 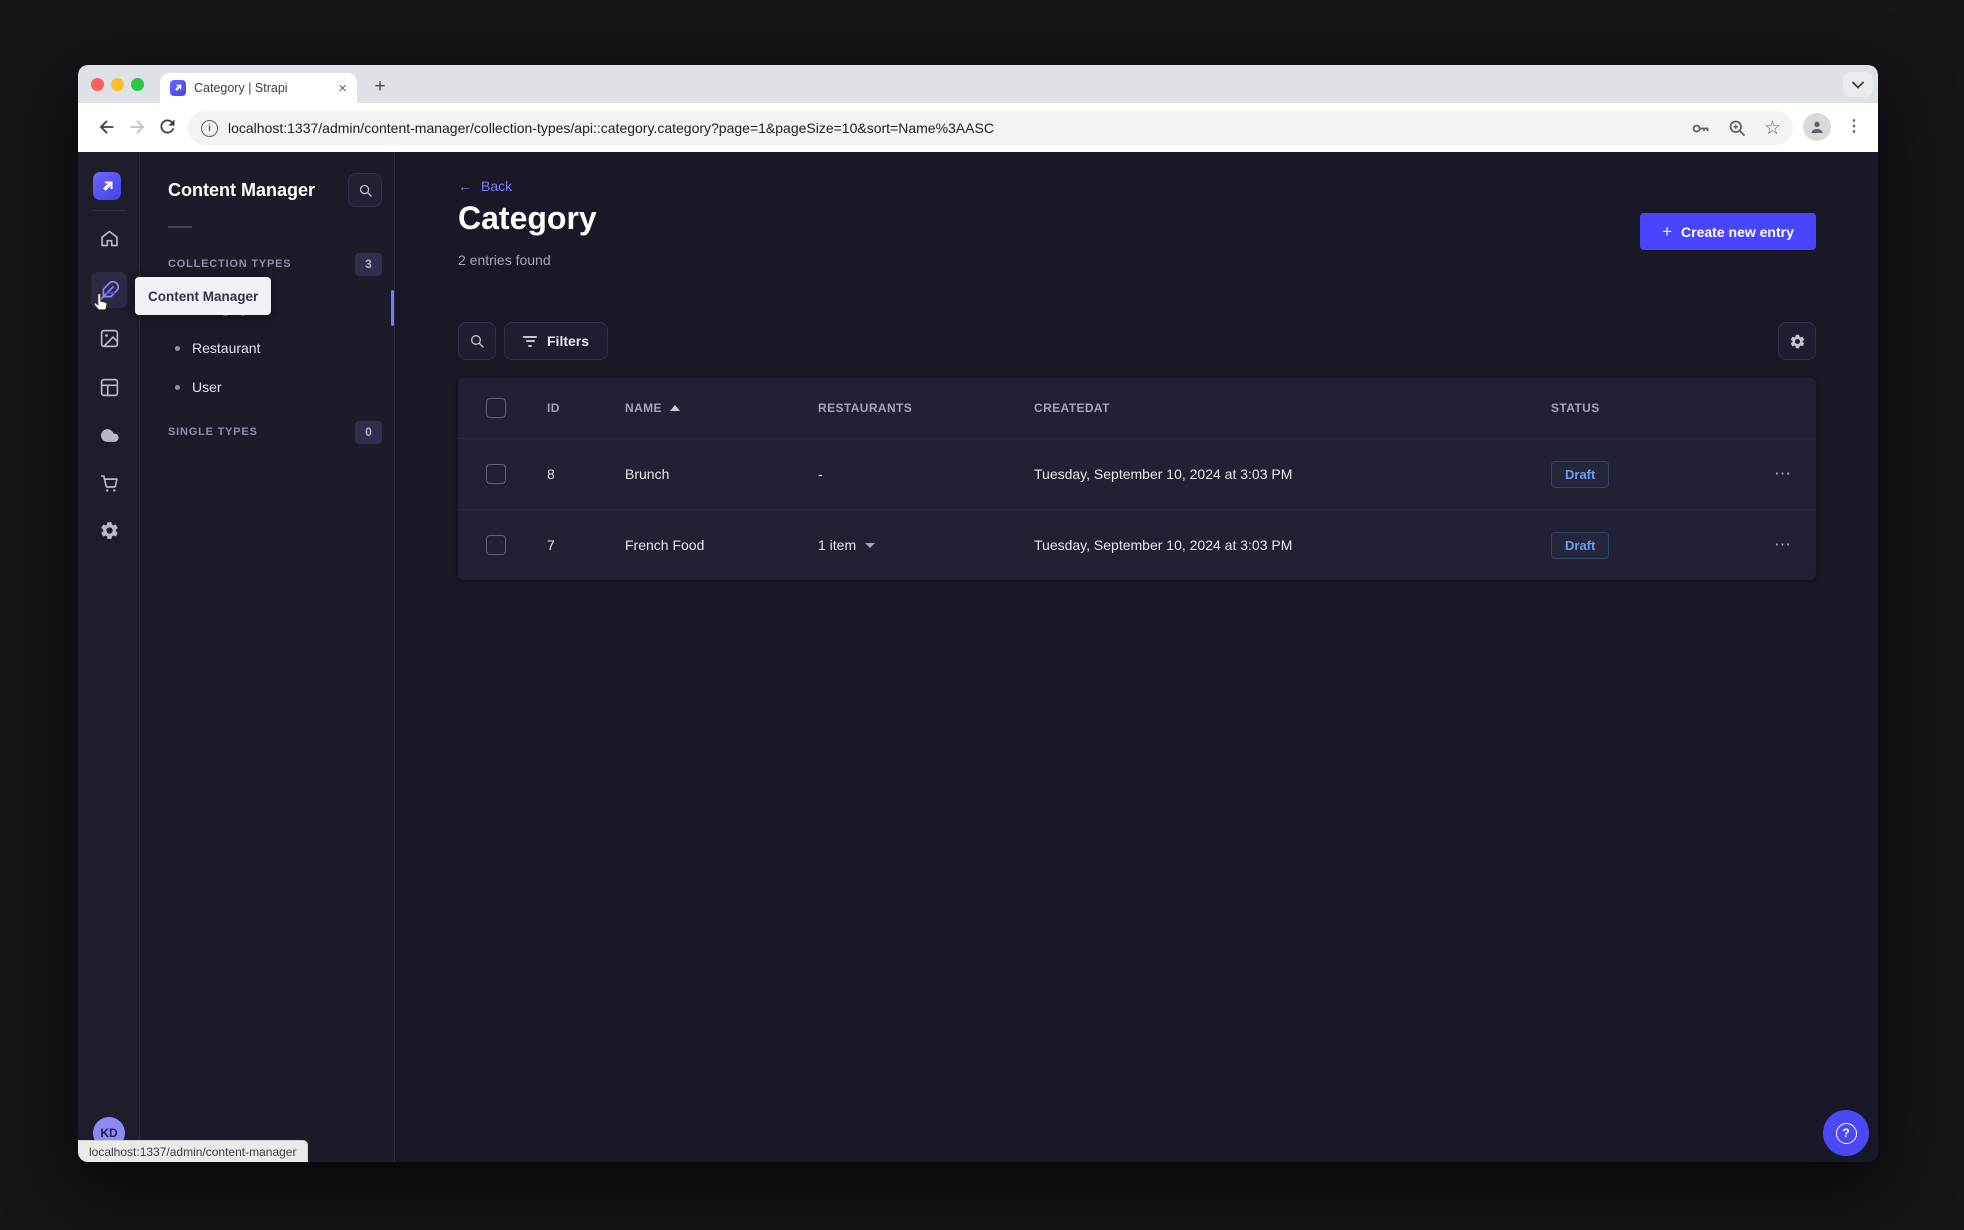 What do you see at coordinates (820, 474) in the screenshot?
I see `cell-restaurants: -` at bounding box center [820, 474].